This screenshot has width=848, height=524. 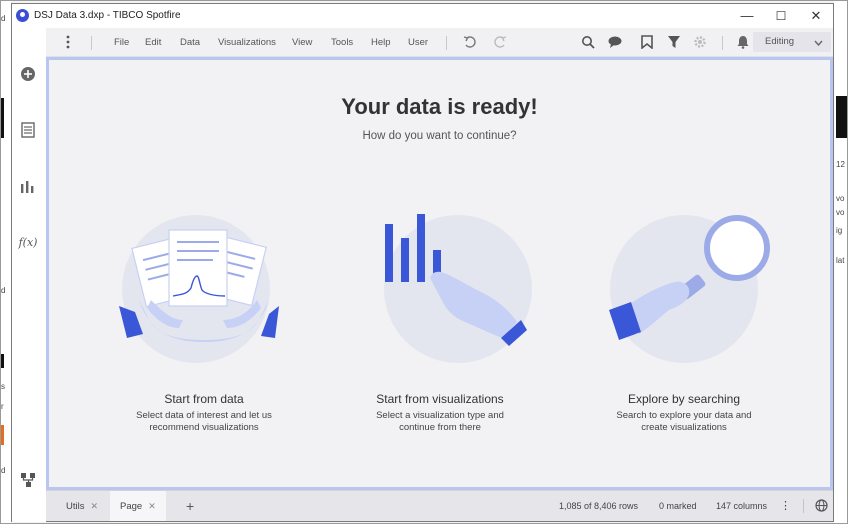 I want to click on background-fragment: ig, so click(x=839, y=230).